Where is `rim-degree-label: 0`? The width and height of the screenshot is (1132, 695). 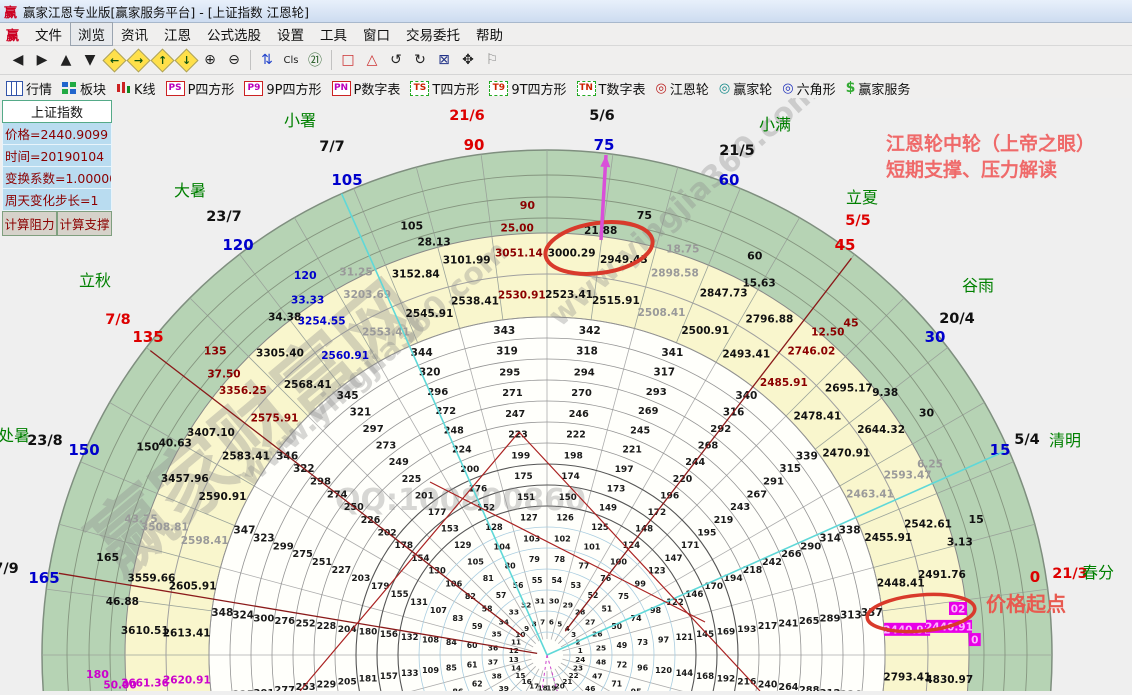 rim-degree-label: 0 is located at coordinates (1035, 577).